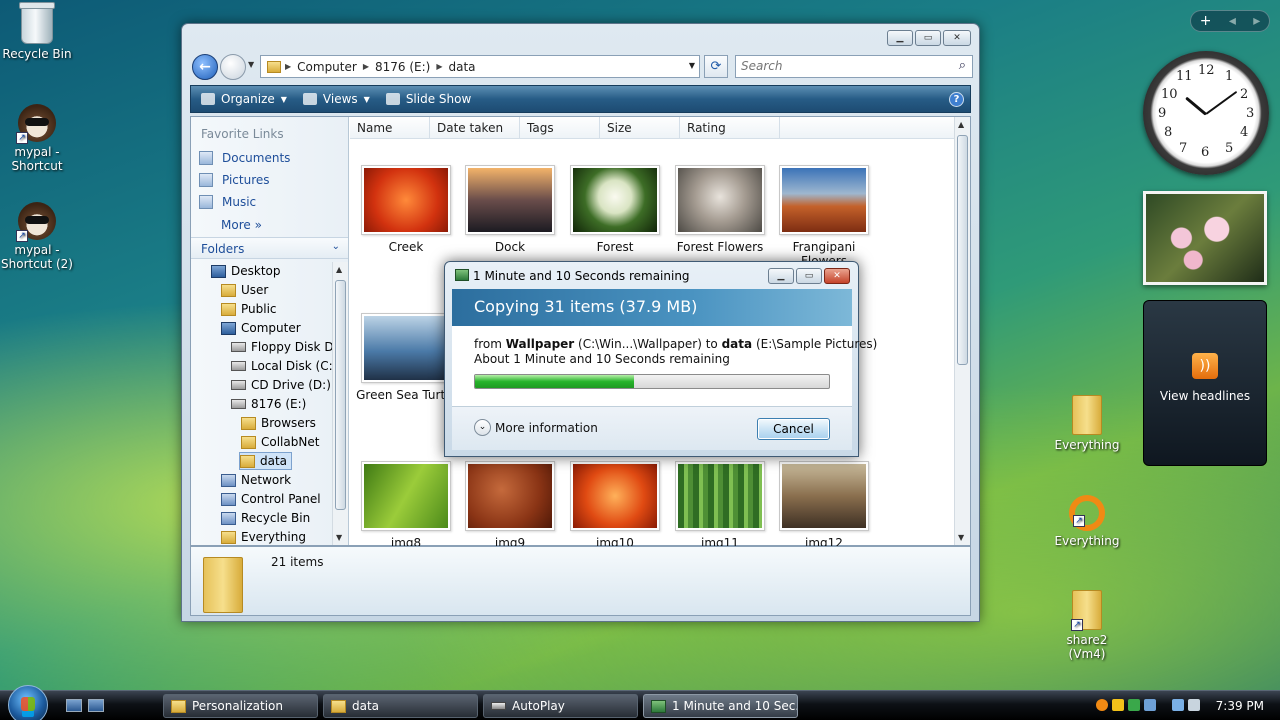  I want to click on file-scrollbar: ▲ ▼, so click(962, 331).